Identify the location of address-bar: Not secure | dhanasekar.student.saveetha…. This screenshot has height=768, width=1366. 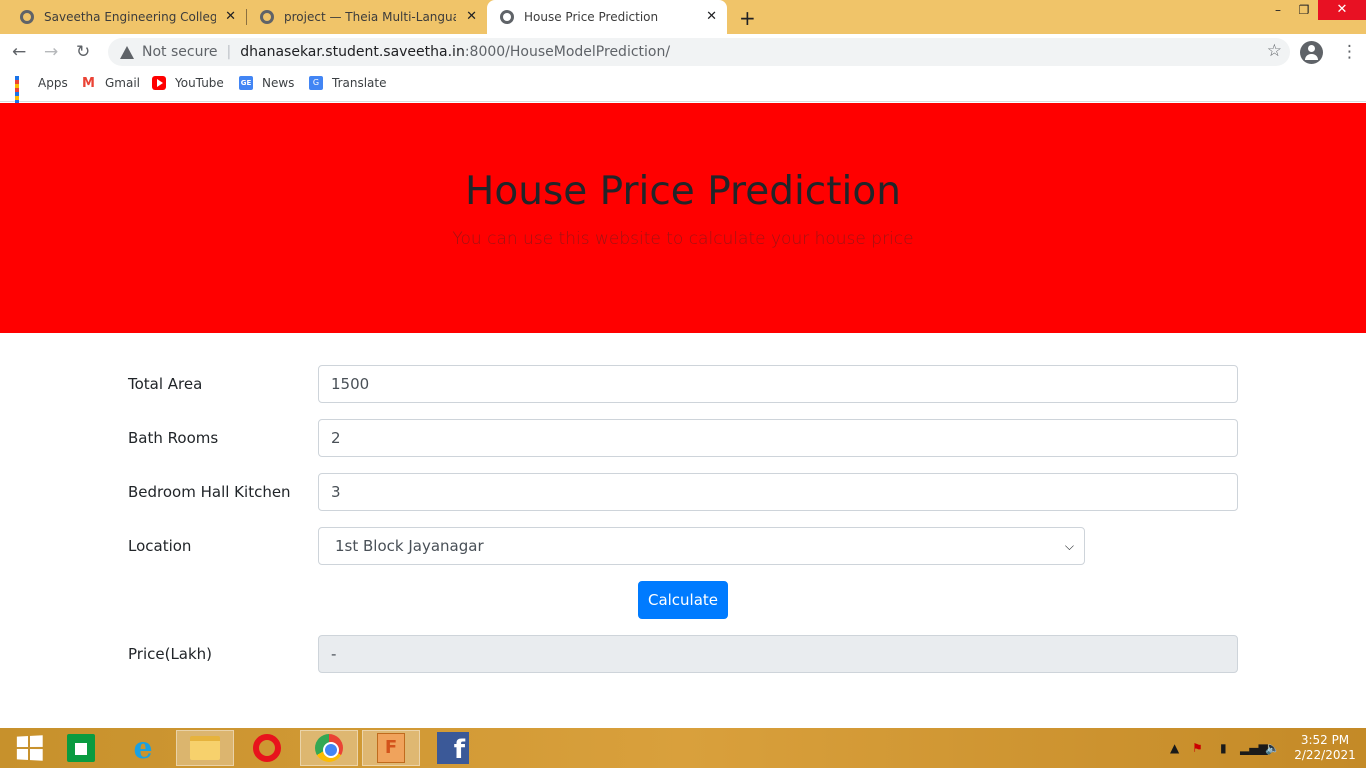
(699, 52).